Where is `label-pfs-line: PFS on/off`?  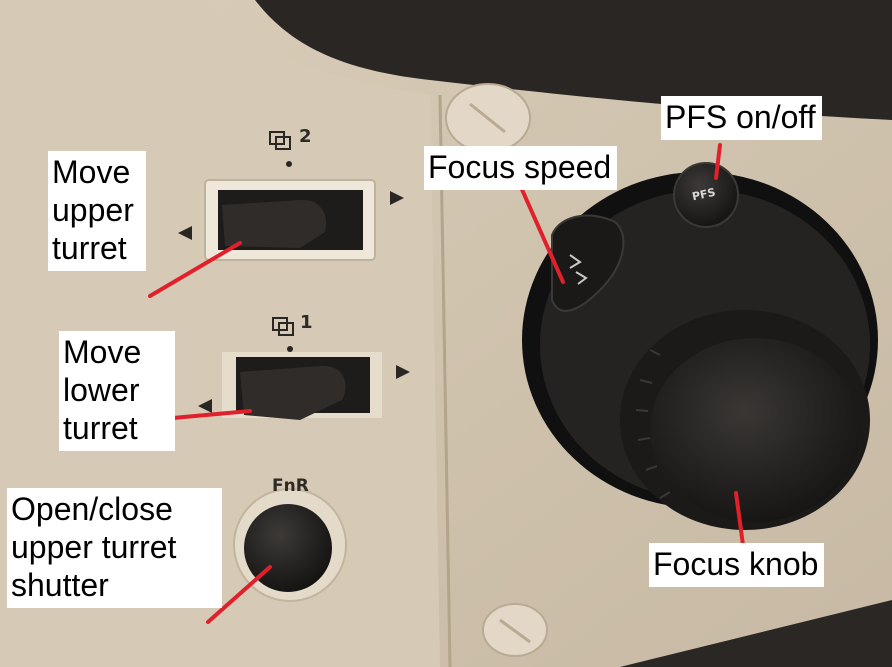 label-pfs-line: PFS on/off is located at coordinates (740, 117).